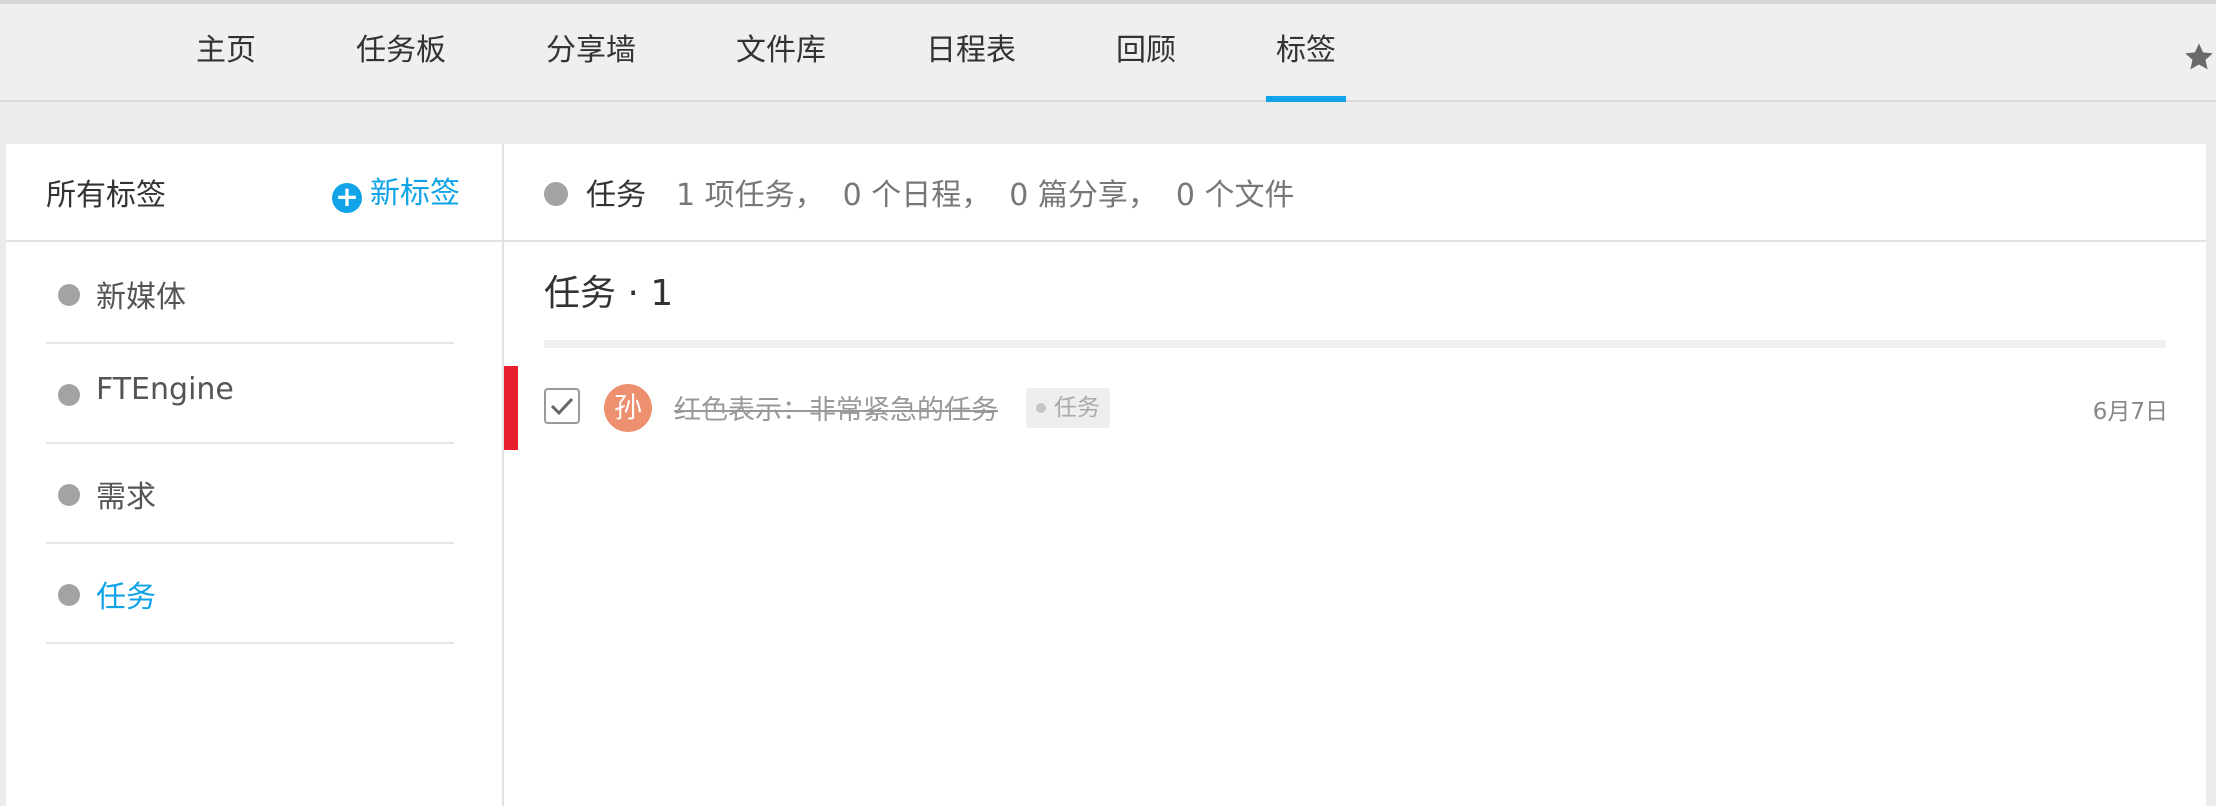  I want to click on top-navigation: 主页 任务板 分享墙 文件库 日程表 回顾 标签, so click(1108, 53).